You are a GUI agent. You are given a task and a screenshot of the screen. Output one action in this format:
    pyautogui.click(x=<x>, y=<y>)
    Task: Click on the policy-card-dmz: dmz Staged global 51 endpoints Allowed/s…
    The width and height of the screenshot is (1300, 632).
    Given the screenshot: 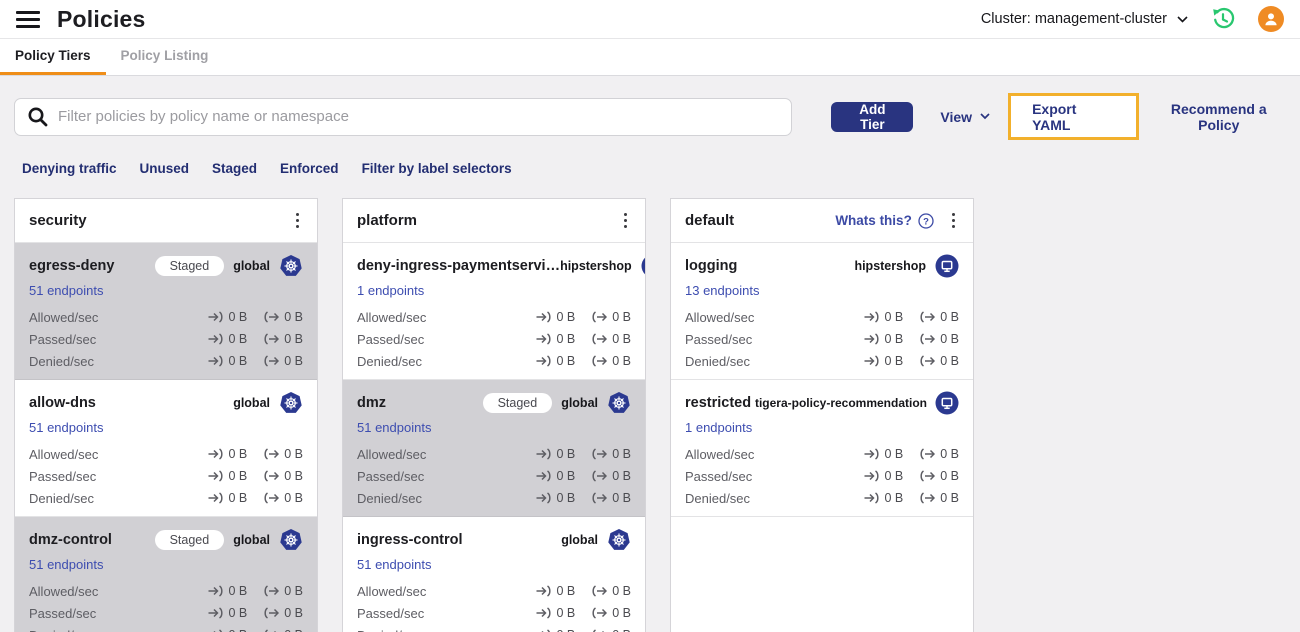 What is the action you would take?
    pyautogui.click(x=494, y=448)
    